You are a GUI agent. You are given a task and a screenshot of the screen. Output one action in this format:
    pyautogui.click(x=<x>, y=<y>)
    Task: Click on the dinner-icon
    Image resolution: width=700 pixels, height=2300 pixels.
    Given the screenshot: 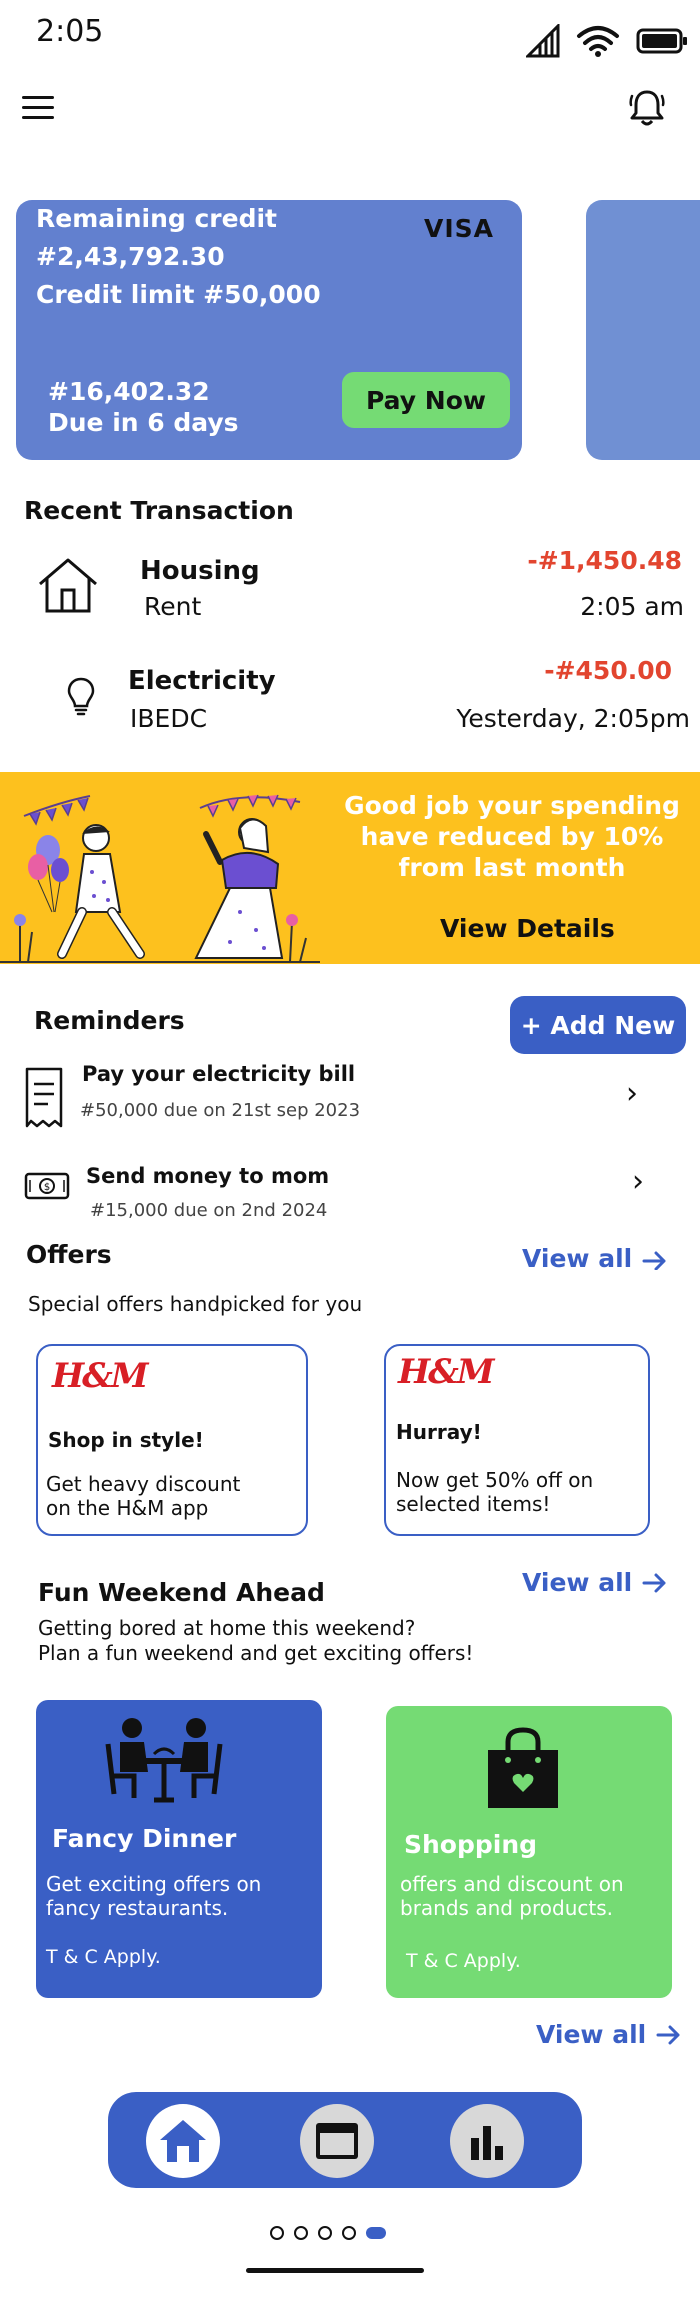 What is the action you would take?
    pyautogui.click(x=164, y=1760)
    